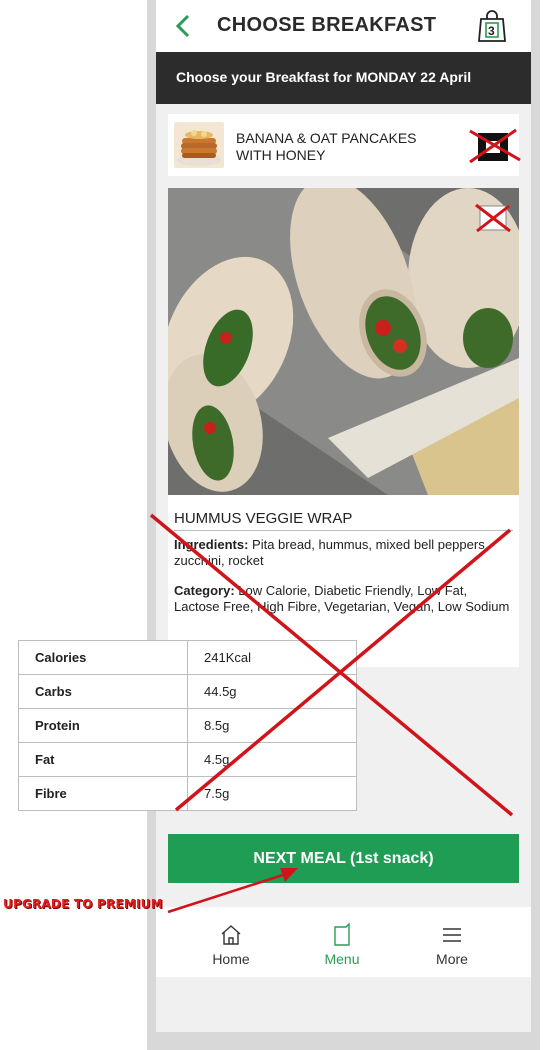 Image resolution: width=555 pixels, height=1050 pixels. What do you see at coordinates (103, 657) in the screenshot?
I see `nutrient-label: Calories` at bounding box center [103, 657].